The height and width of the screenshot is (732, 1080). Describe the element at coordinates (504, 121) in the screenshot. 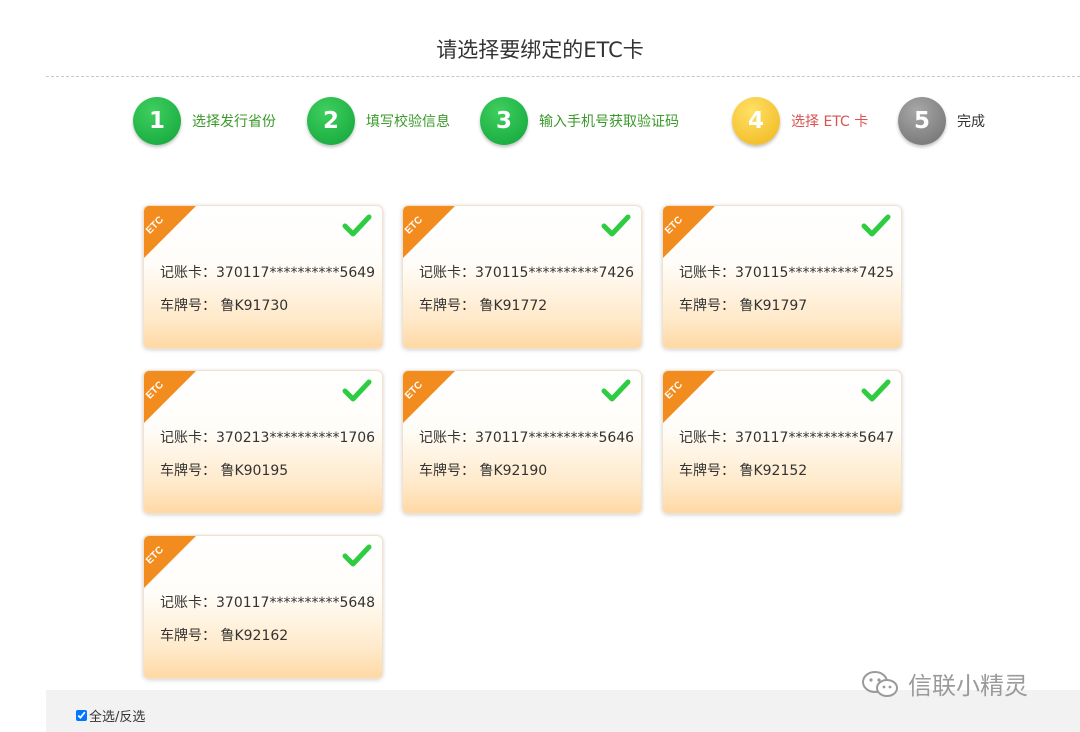

I see `step-3-circle: 3` at that location.